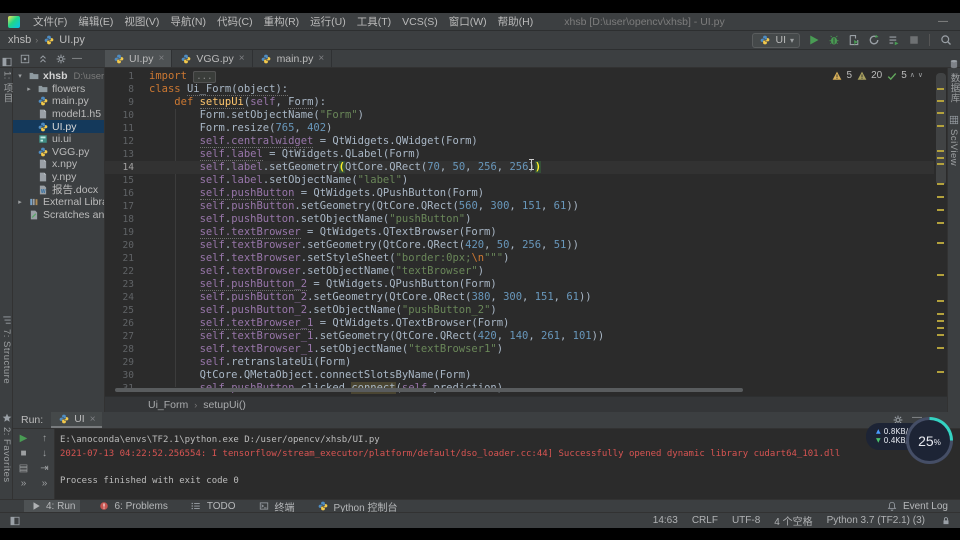 The width and height of the screenshot is (960, 540). Describe the element at coordinates (321, 58) in the screenshot. I see `tab-close-icon: ×` at that location.